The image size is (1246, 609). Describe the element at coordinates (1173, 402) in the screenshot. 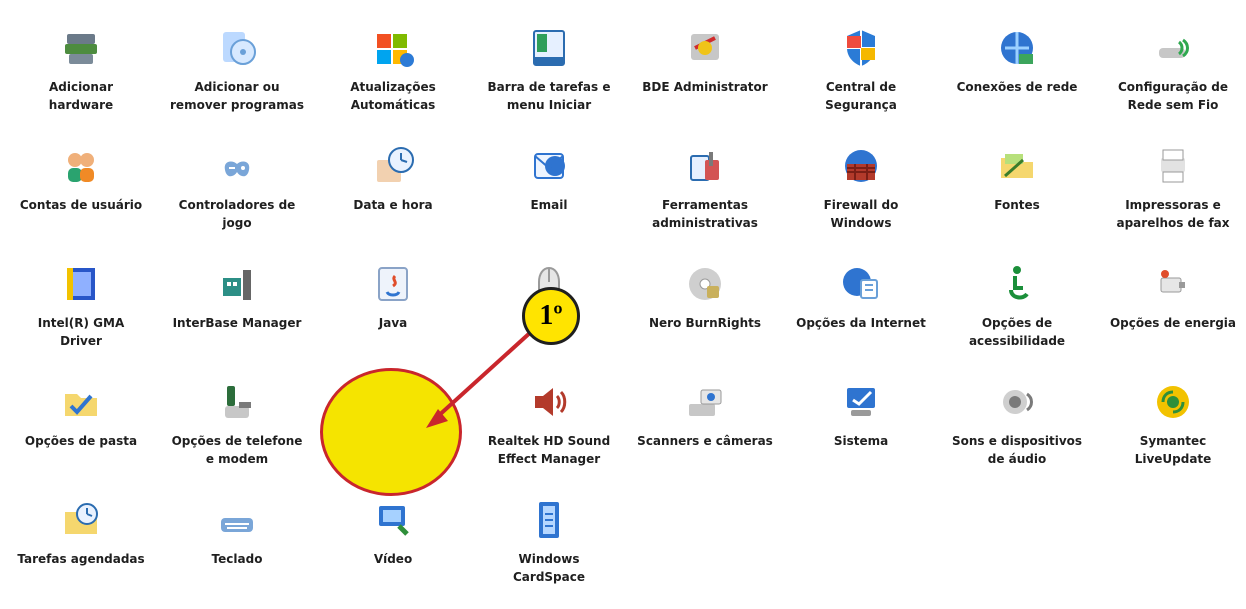

I see `liveupdate-icon` at that location.